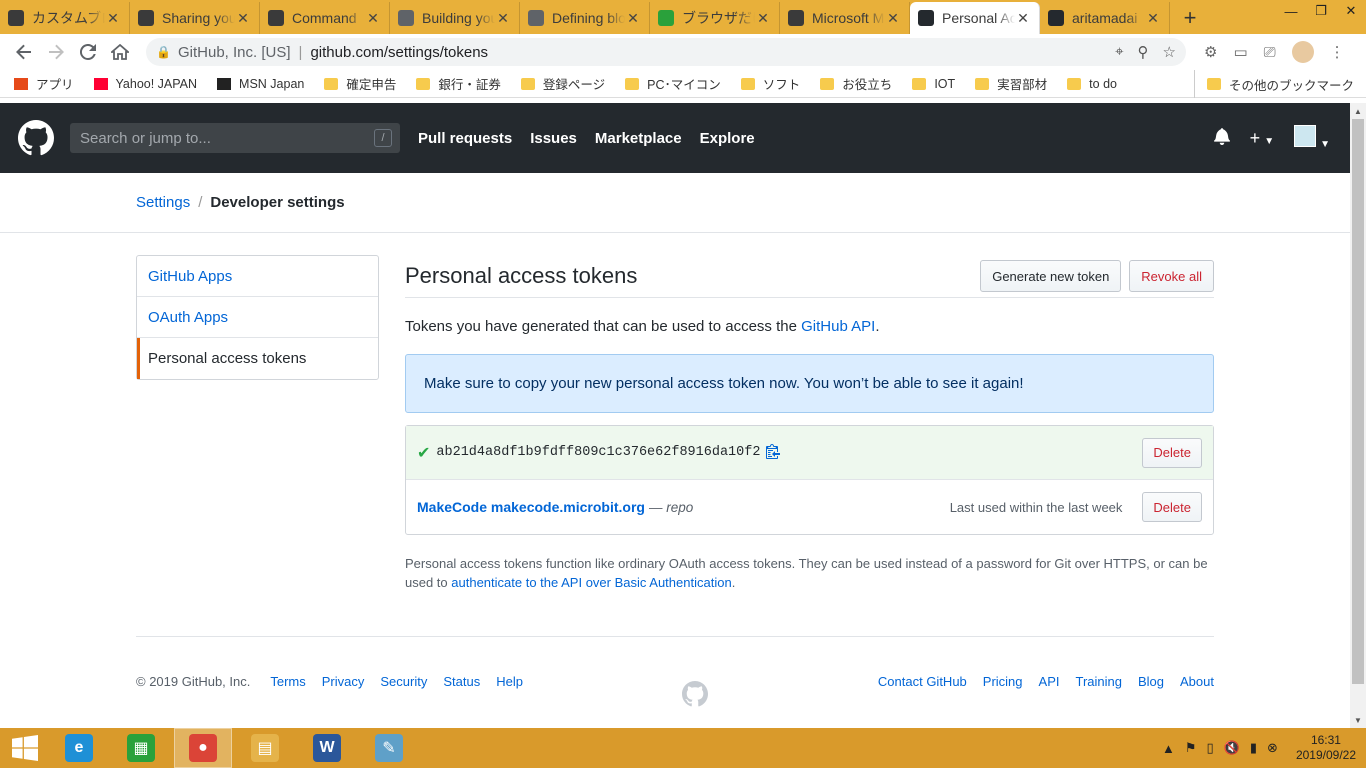 This screenshot has height=768, width=1366. What do you see at coordinates (1051, 276) in the screenshot?
I see `generate-new-token-button: Generate new token` at bounding box center [1051, 276].